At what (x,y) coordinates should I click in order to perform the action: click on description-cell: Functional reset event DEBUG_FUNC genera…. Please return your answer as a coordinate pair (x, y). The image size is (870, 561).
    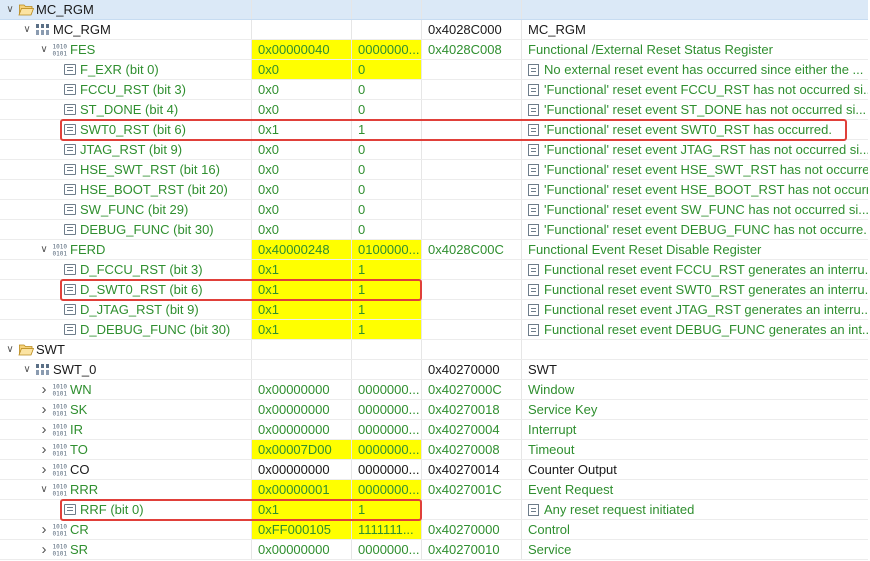
    Looking at the image, I should click on (694, 329).